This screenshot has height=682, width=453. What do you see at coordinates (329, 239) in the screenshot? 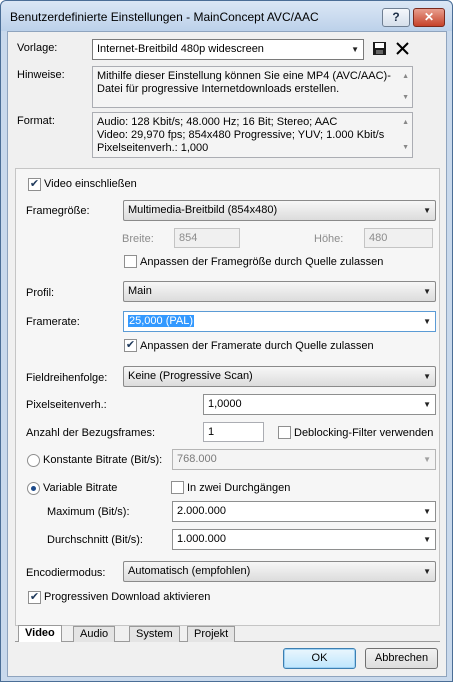
I see `height-label: Höhe:` at bounding box center [329, 239].